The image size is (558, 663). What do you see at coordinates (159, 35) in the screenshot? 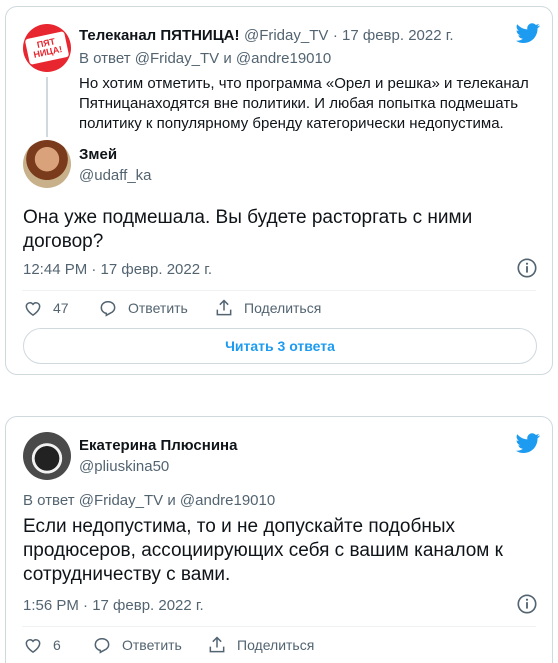
I see `parent-author-name: Телеканал ПЯТНИЦА!` at bounding box center [159, 35].